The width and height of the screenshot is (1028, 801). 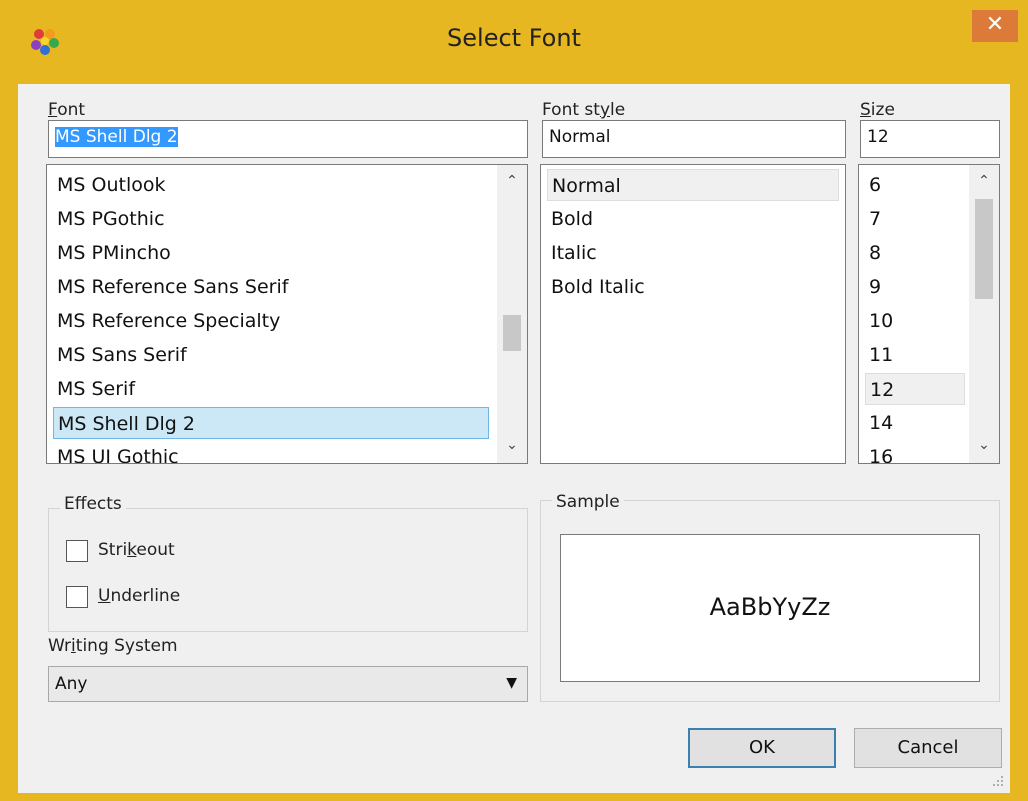 I want to click on sample-label: Sample, so click(x=588, y=502).